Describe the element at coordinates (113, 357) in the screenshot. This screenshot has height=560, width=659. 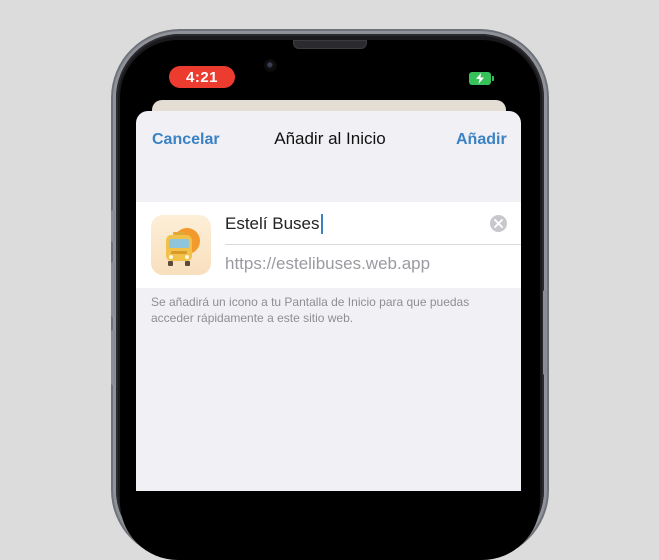
I see `side-button-volume-down` at that location.